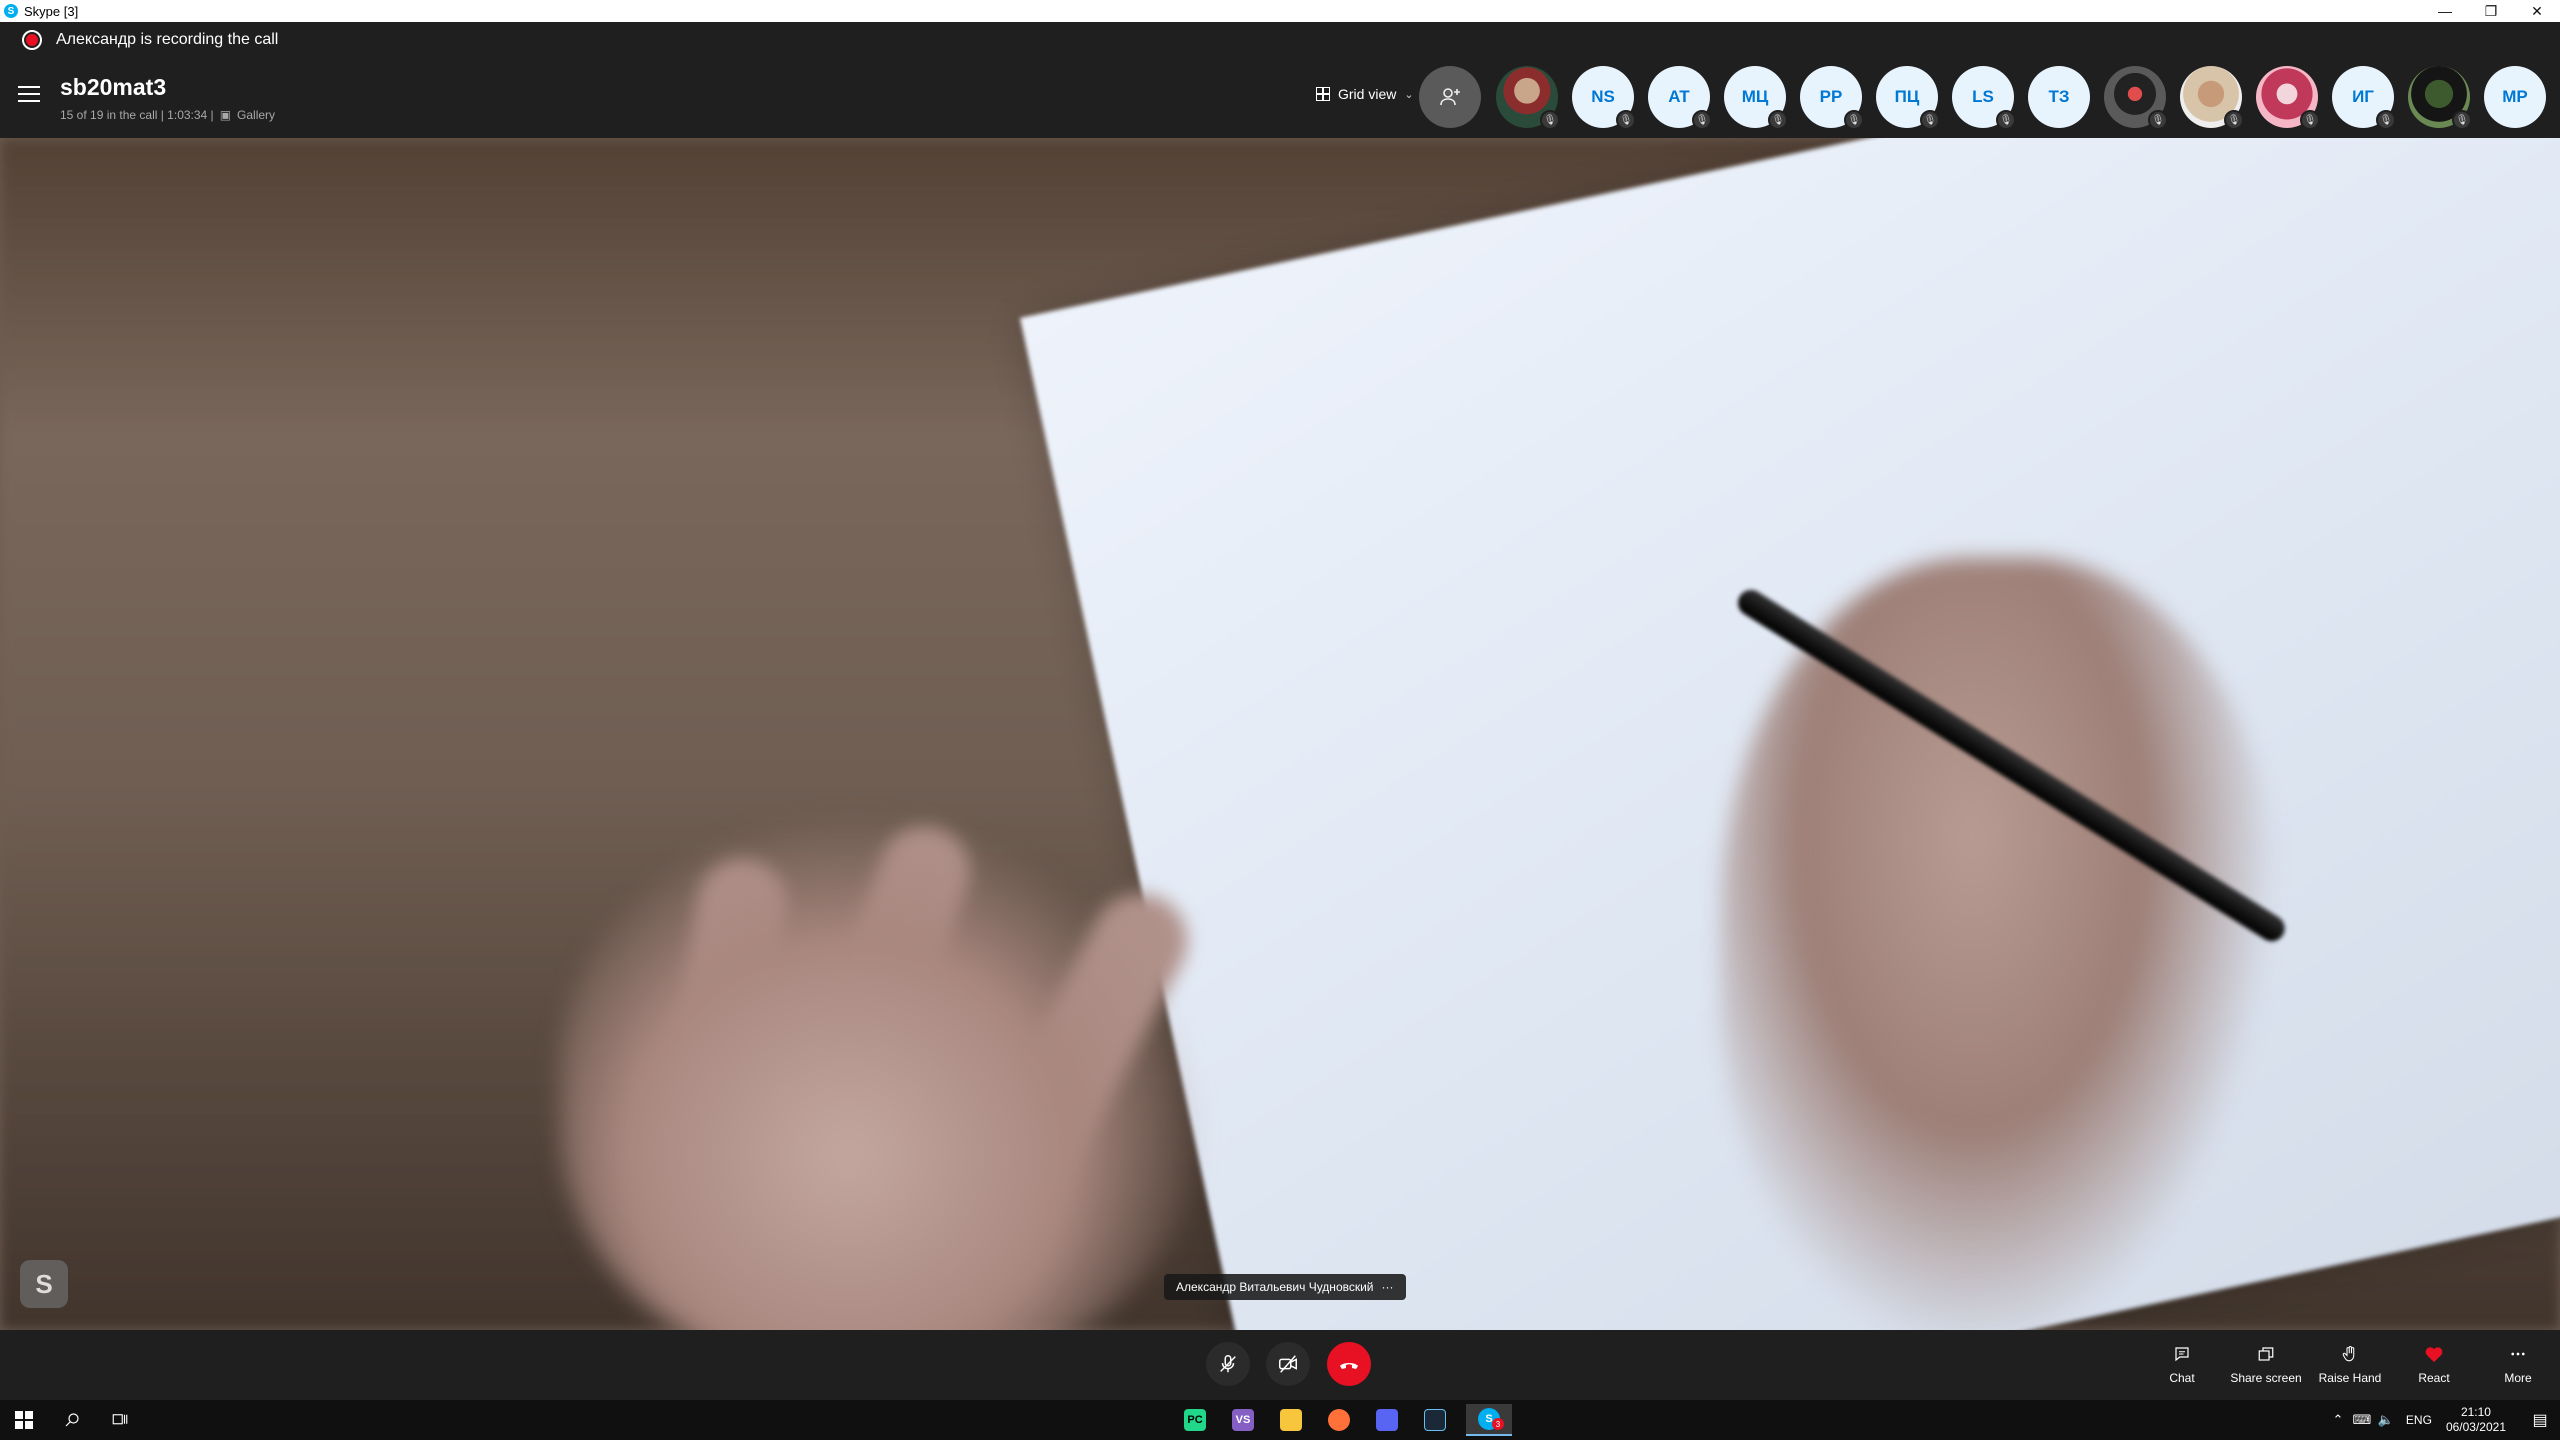 This screenshot has width=2560, height=1440. Describe the element at coordinates (1489, 1420) in the screenshot. I see `taskbar-skype: S 3` at that location.